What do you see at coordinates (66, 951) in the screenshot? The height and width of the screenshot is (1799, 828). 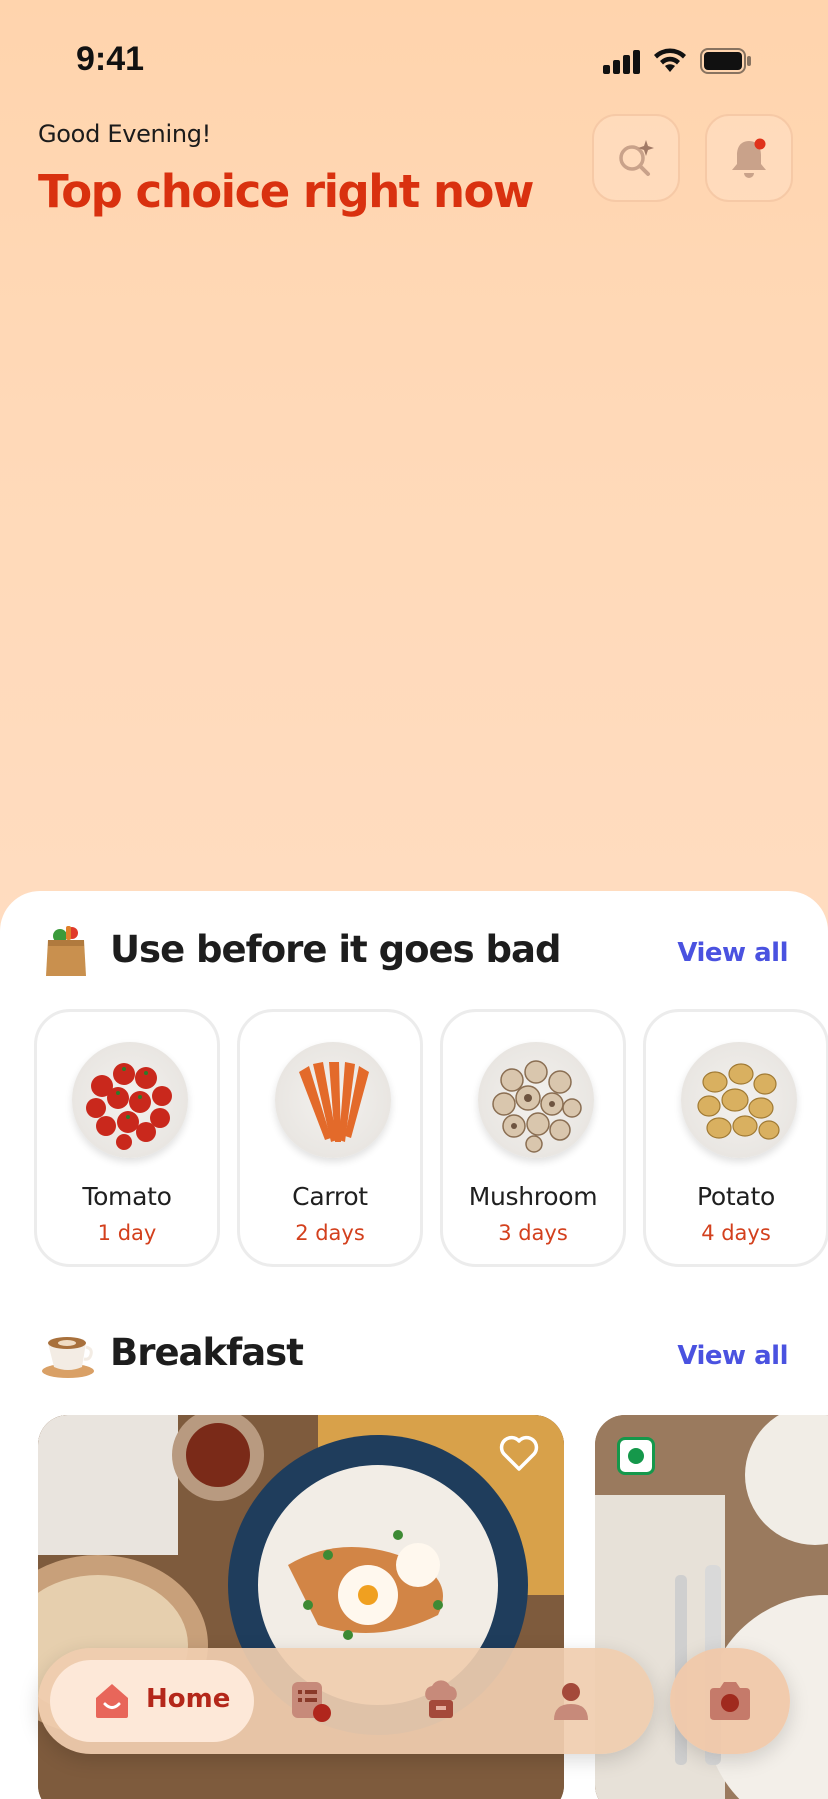 I see `grocery-bag-icon` at bounding box center [66, 951].